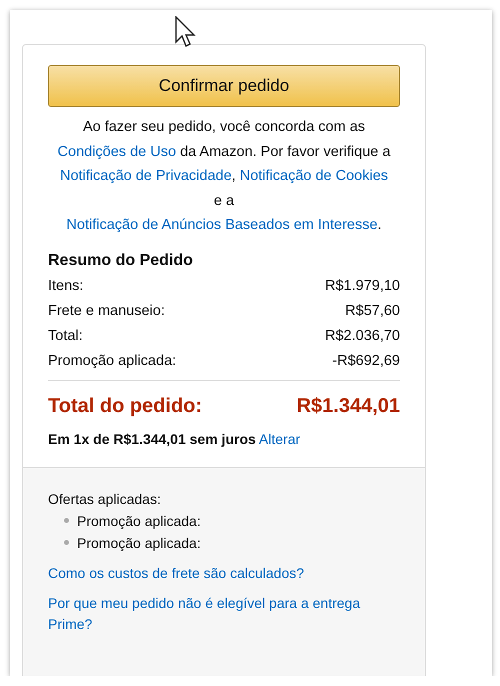 The height and width of the screenshot is (686, 500). Describe the element at coordinates (362, 336) in the screenshot. I see `summary-value: R$2.036,70` at that location.